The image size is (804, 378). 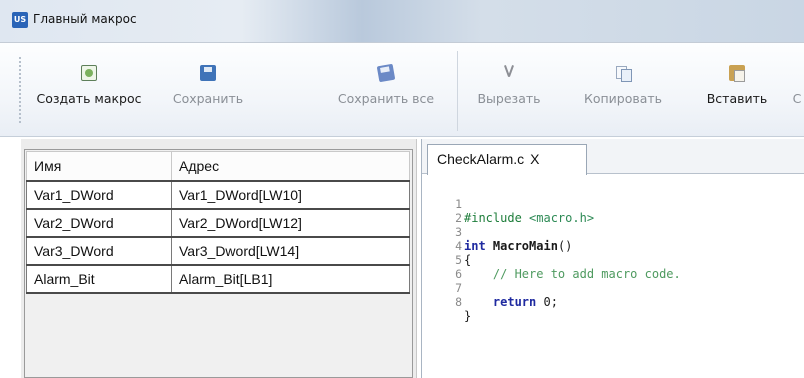 I want to click on table-row: Var2_DWord Var2_DWord[LW12], so click(x=218, y=222).